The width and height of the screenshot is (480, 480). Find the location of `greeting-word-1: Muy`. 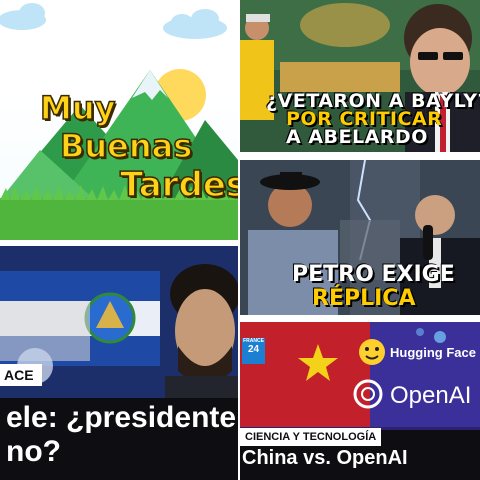

greeting-word-1: Muy is located at coordinates (77, 108).